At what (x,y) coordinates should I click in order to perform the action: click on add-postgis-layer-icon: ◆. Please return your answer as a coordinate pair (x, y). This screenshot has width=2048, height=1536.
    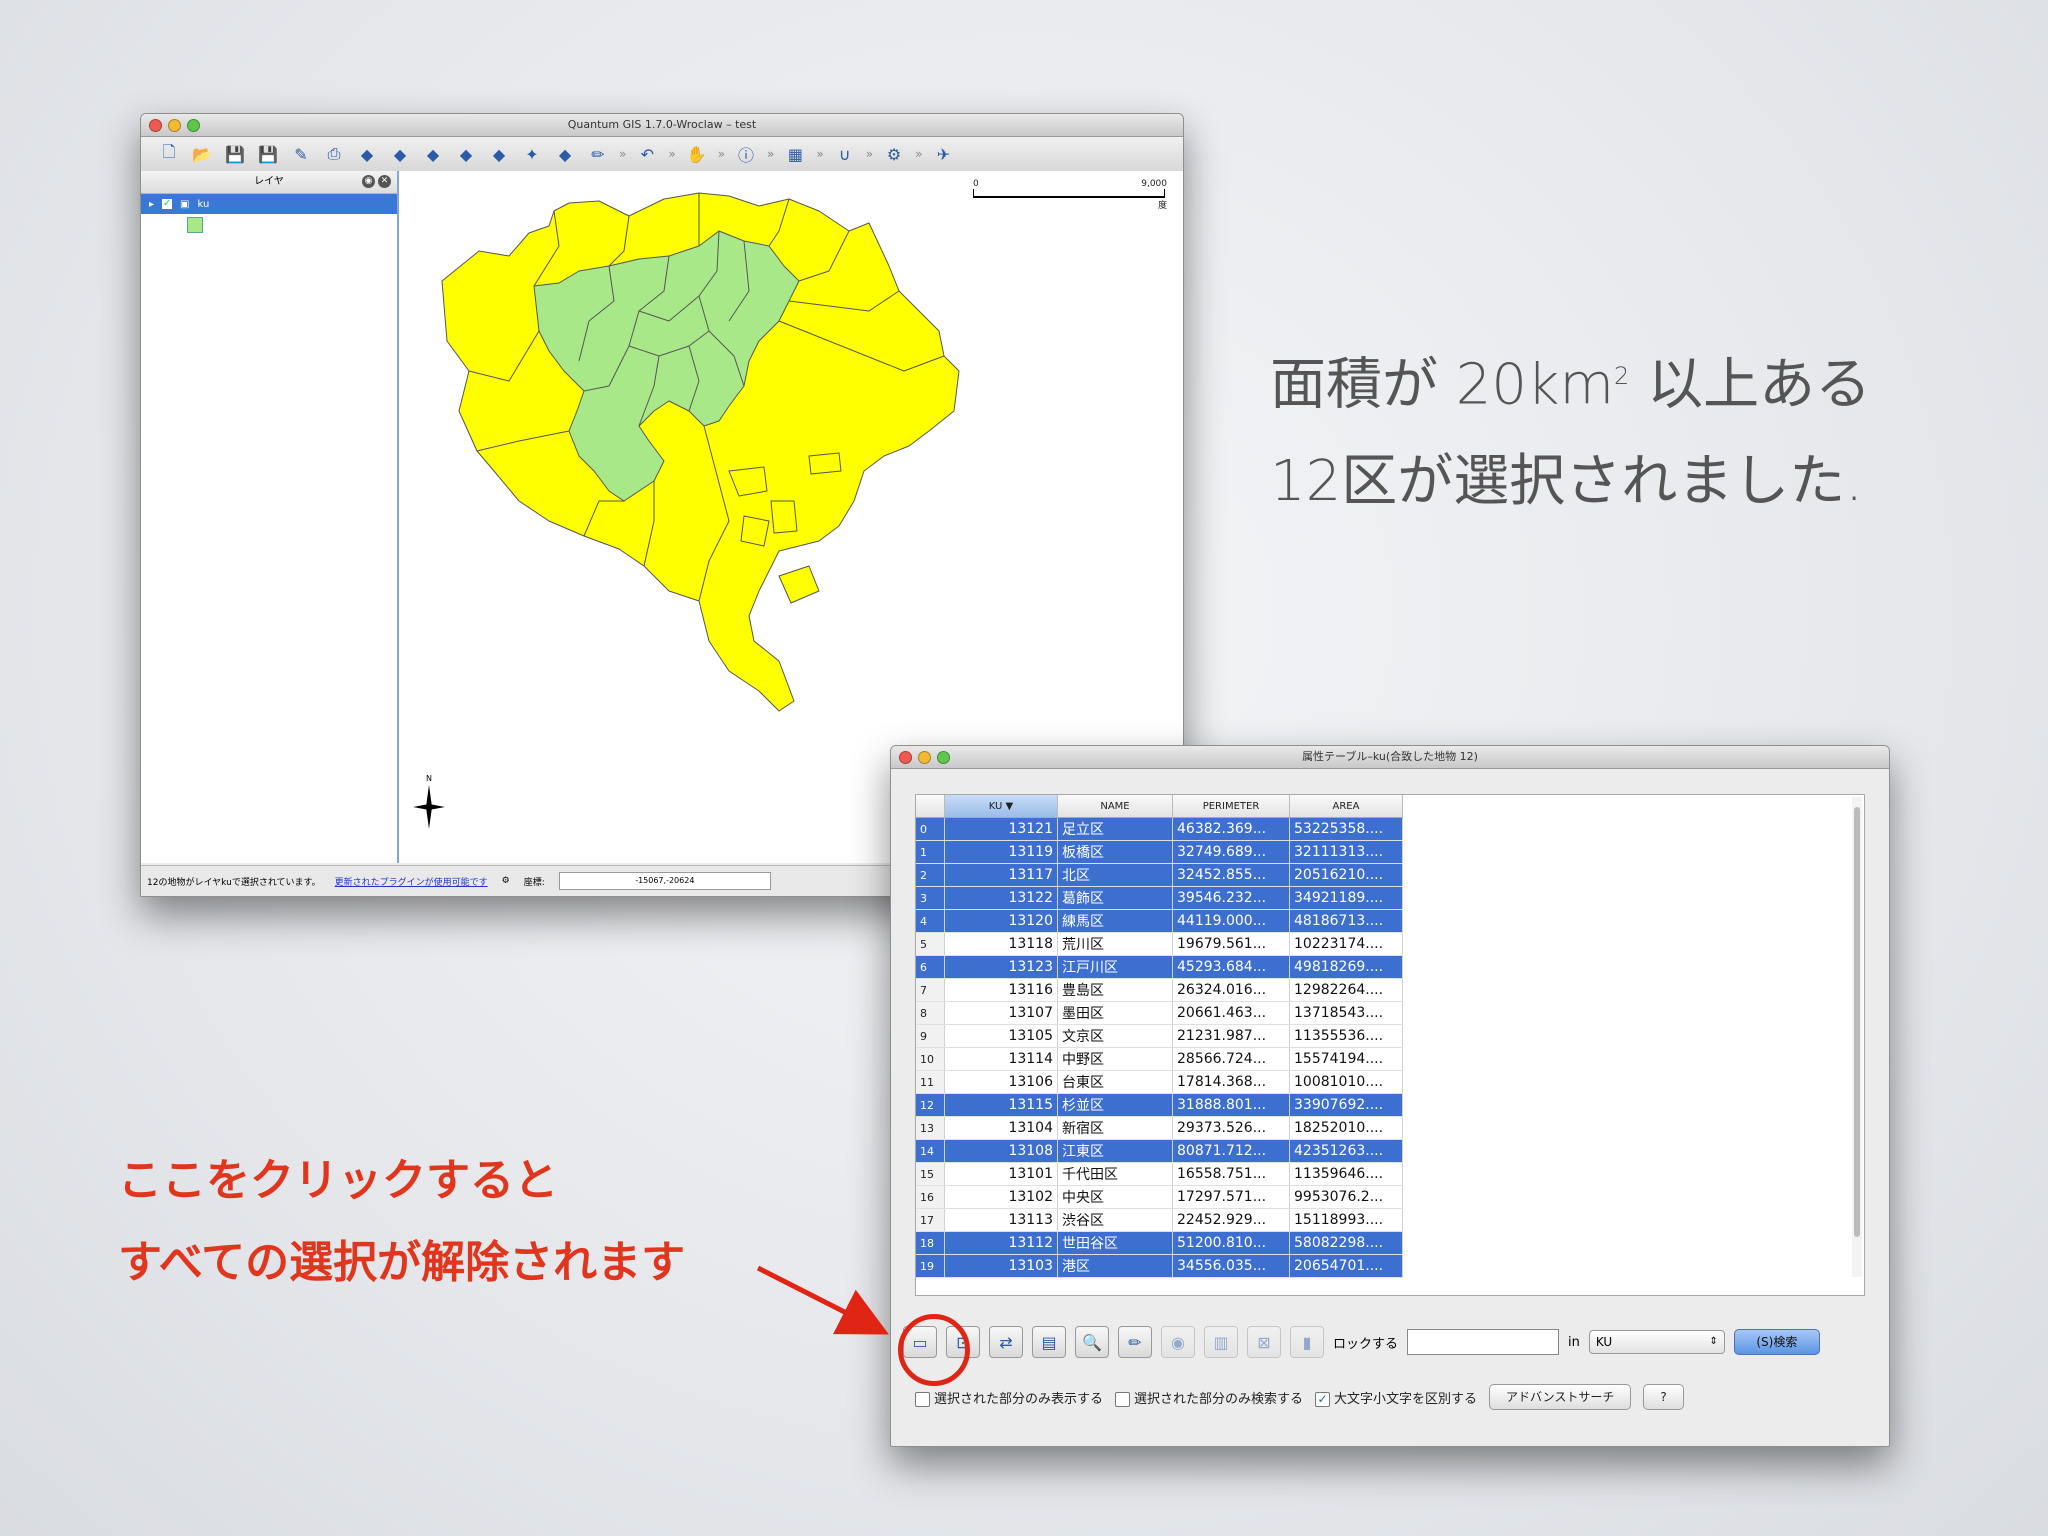
    Looking at the image, I should click on (433, 154).